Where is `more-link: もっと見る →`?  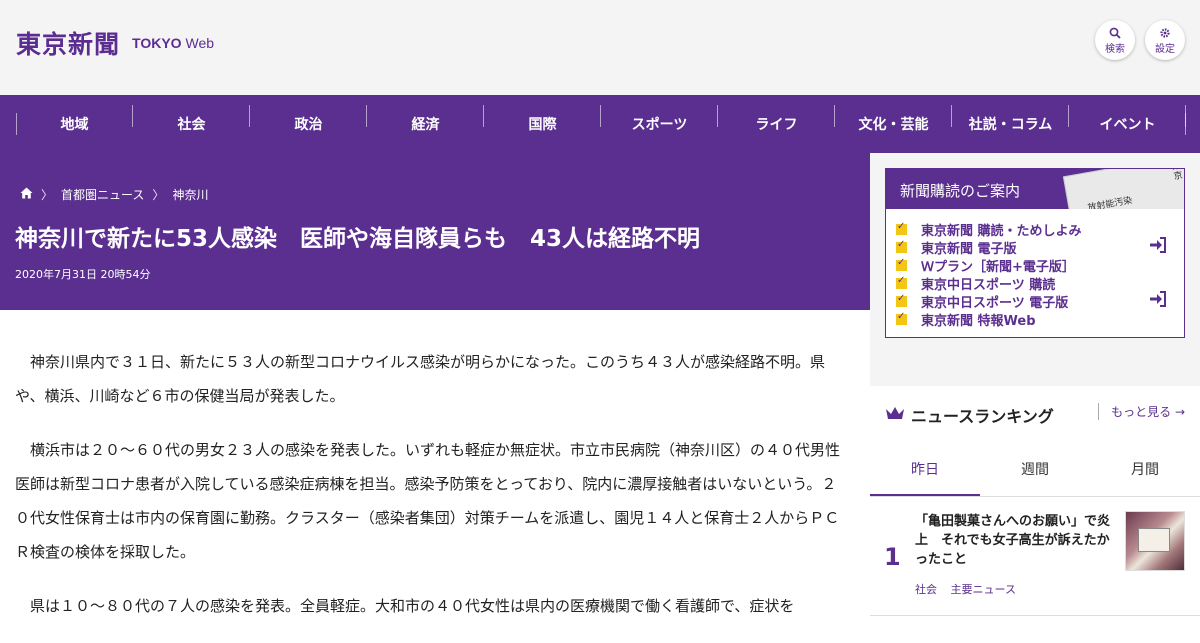
more-link: もっと見る → is located at coordinates (1141, 411).